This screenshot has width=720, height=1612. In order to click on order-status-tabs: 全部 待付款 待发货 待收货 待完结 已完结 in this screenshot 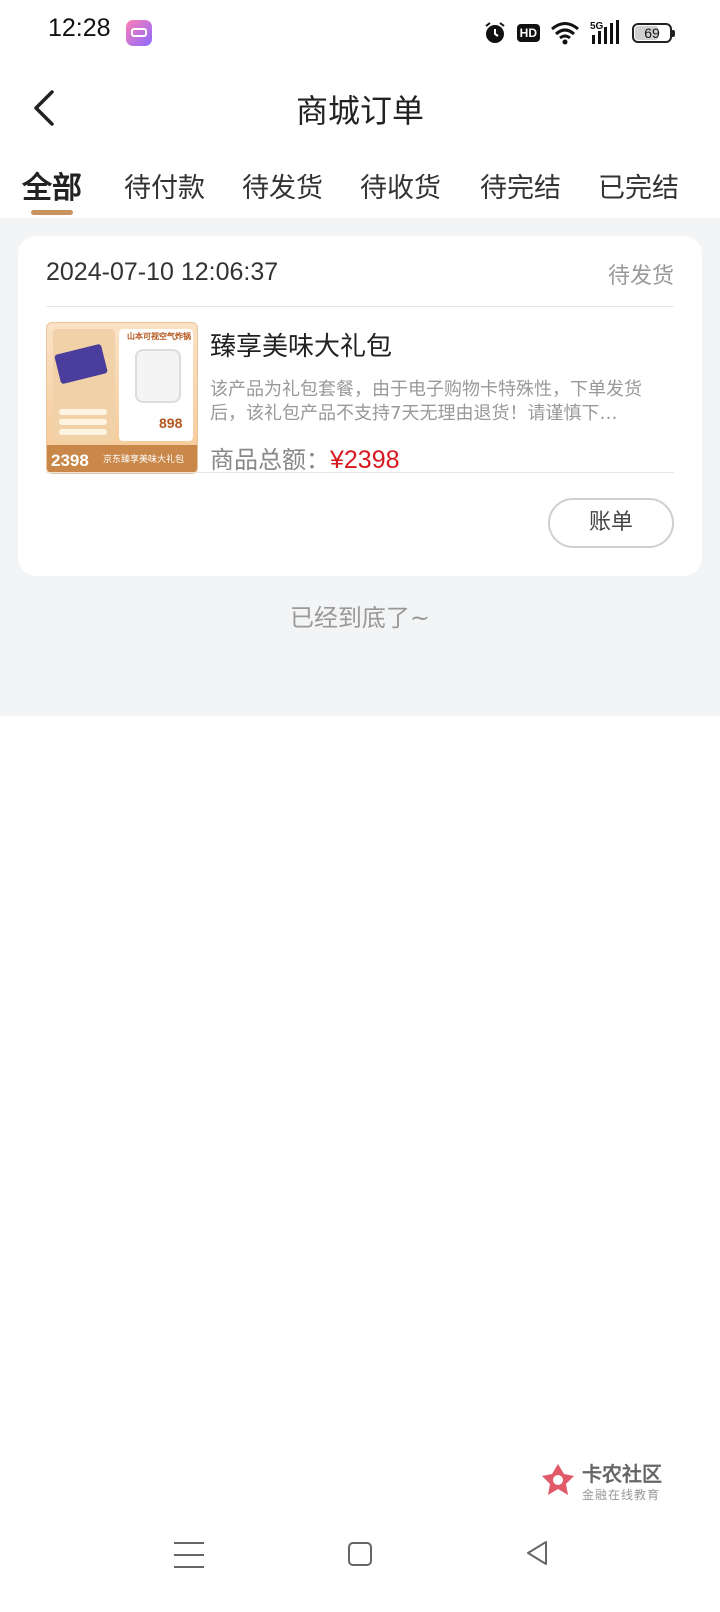, I will do `click(360, 184)`.